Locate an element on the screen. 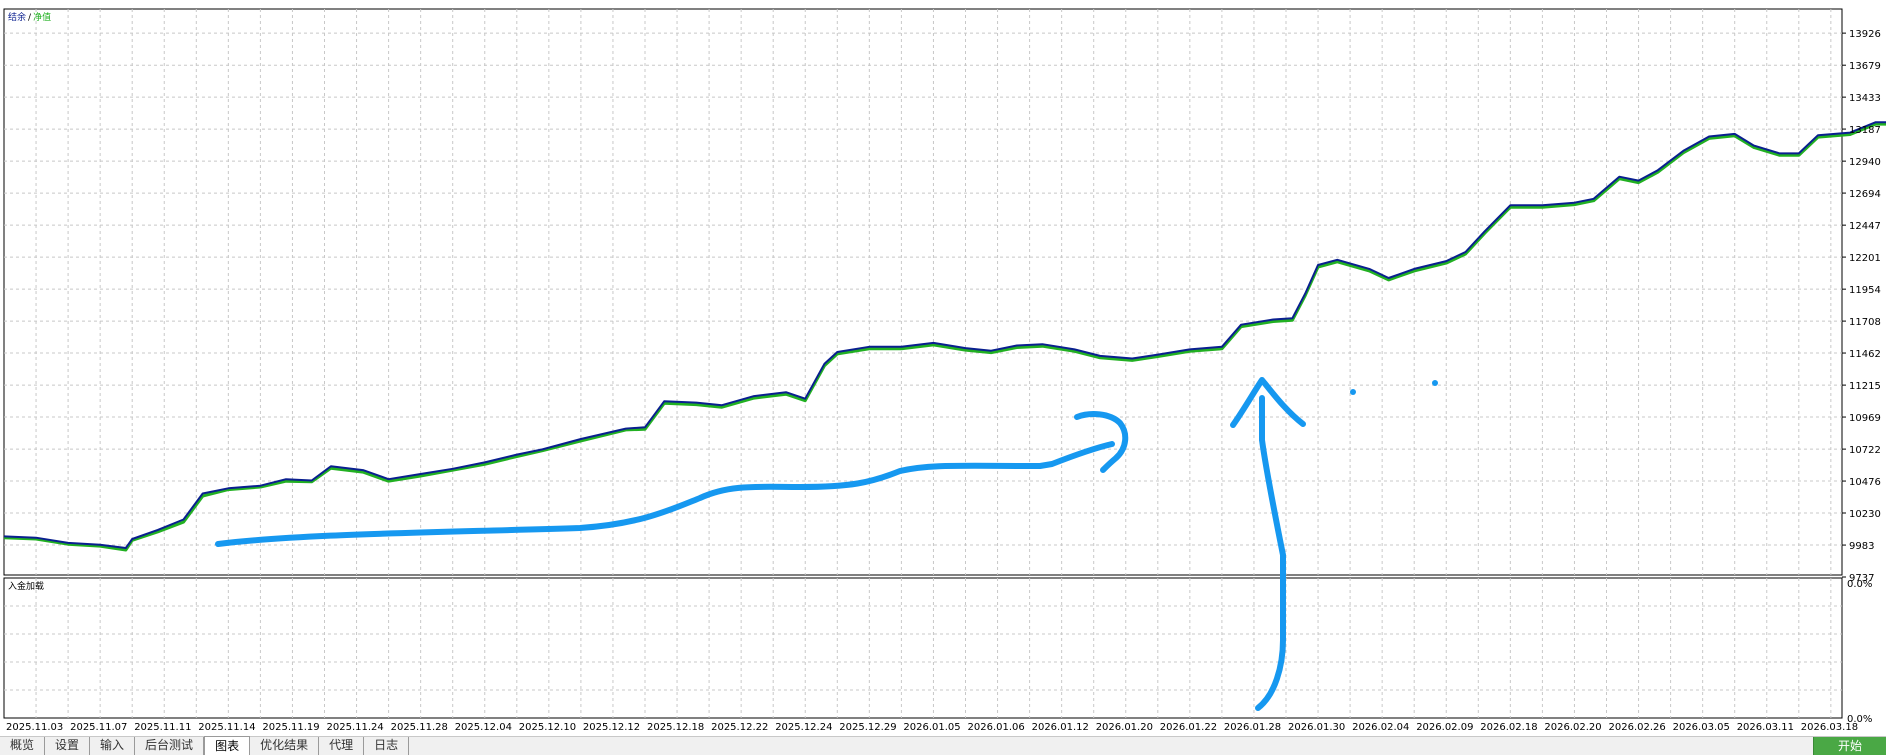 The image size is (1886, 755). x-tick-label: 2026.02.26 is located at coordinates (1637, 727).